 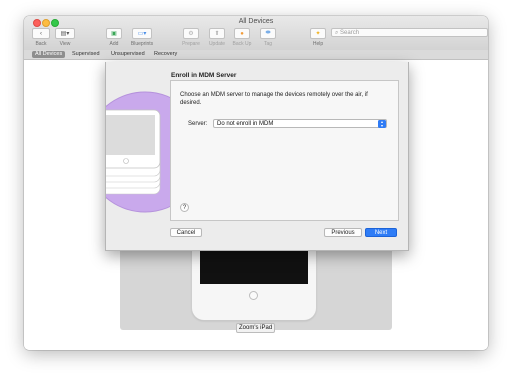 I want to click on update-icon: ⬆, so click(x=217, y=33).